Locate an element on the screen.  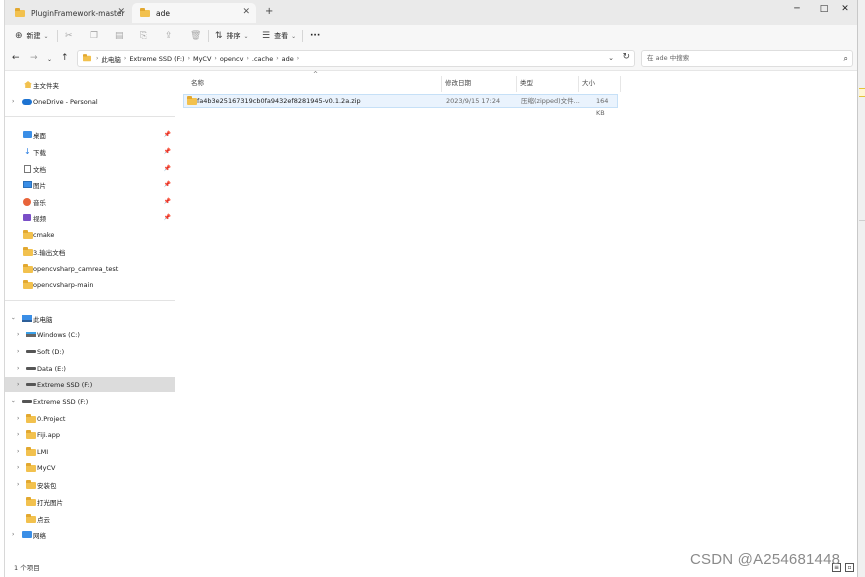
forward-button: → is located at coordinates (34, 58).